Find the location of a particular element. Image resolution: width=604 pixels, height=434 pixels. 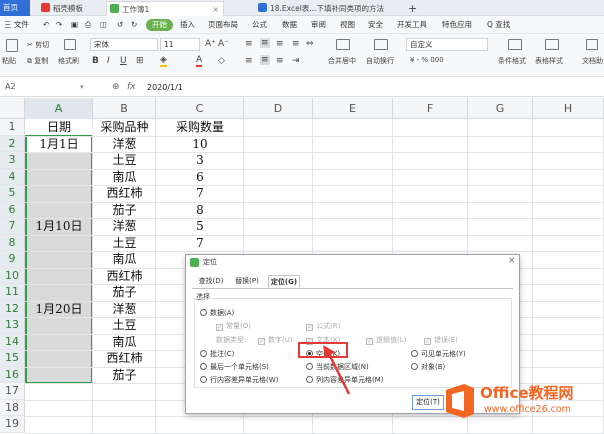

search-menu: Q 查找 is located at coordinates (498, 25).